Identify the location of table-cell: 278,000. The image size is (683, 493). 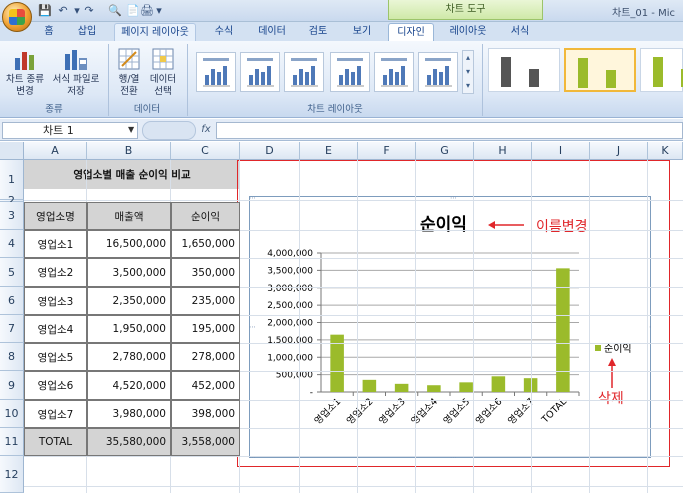
(205, 357).